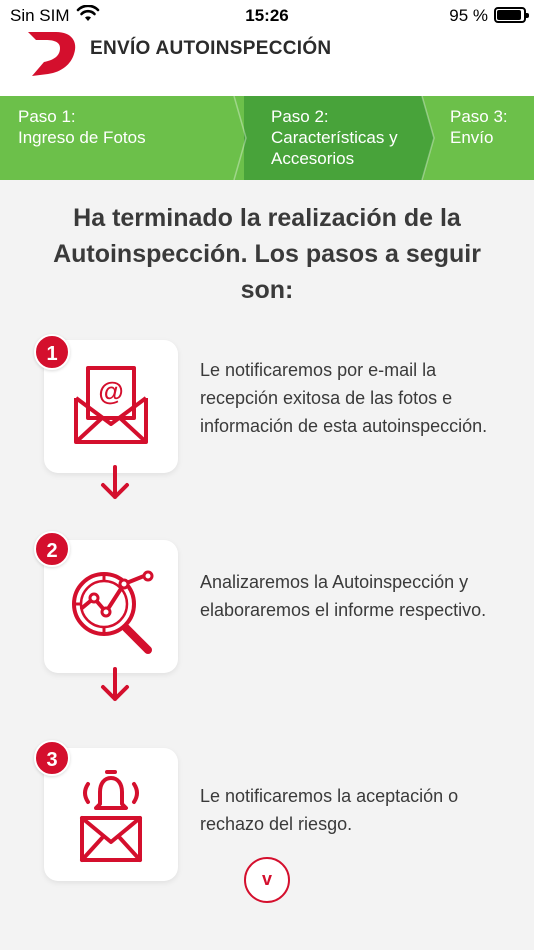  What do you see at coordinates (52, 758) in the screenshot?
I see `step-badge-3: 3` at bounding box center [52, 758].